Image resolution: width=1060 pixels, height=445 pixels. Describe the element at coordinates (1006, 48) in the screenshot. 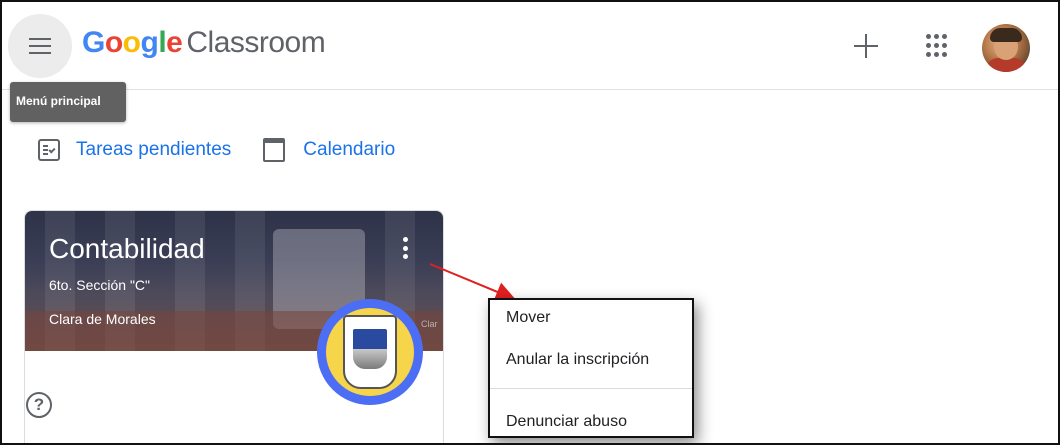

I see `user-avatar` at that location.